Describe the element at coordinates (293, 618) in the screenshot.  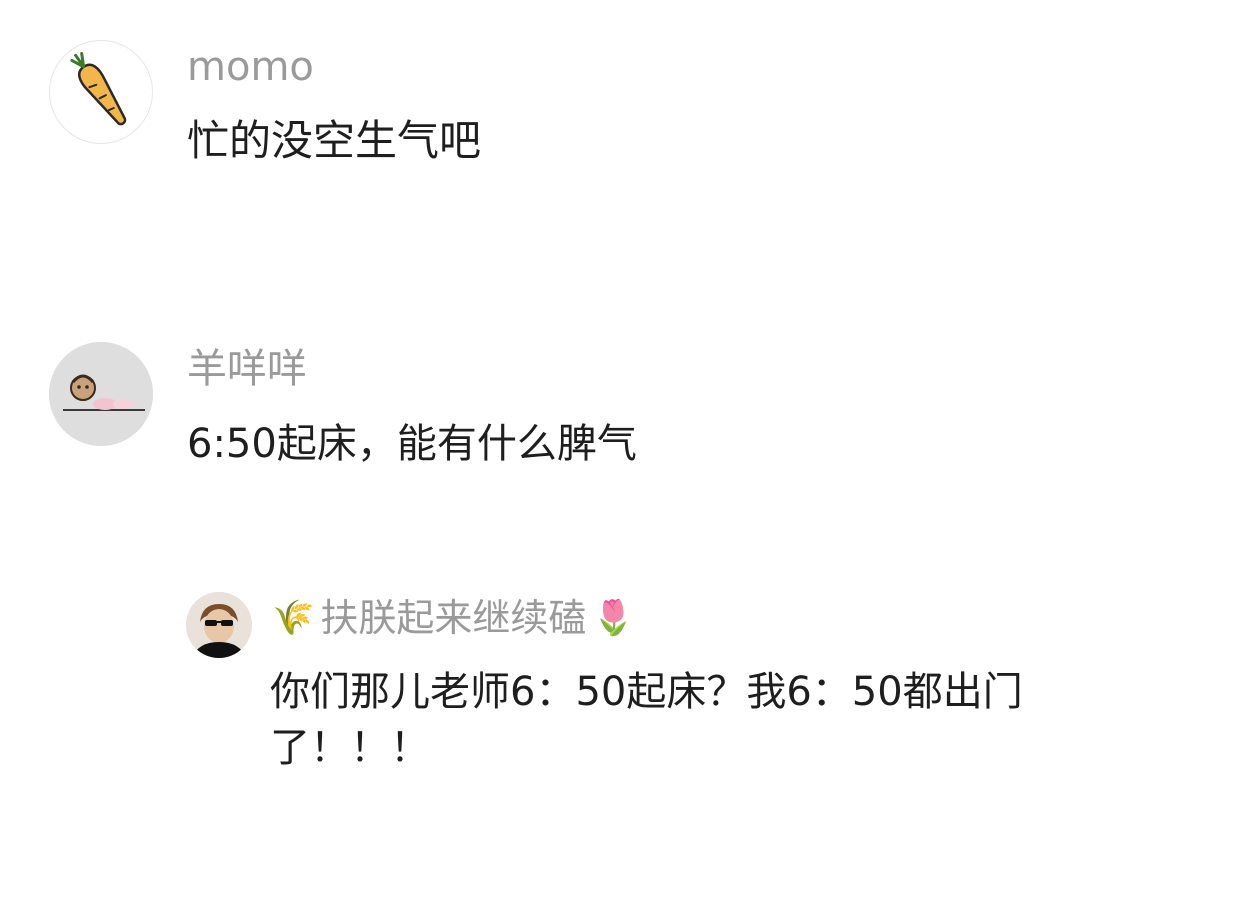
I see `rice-emoji-icon: 🌾` at that location.